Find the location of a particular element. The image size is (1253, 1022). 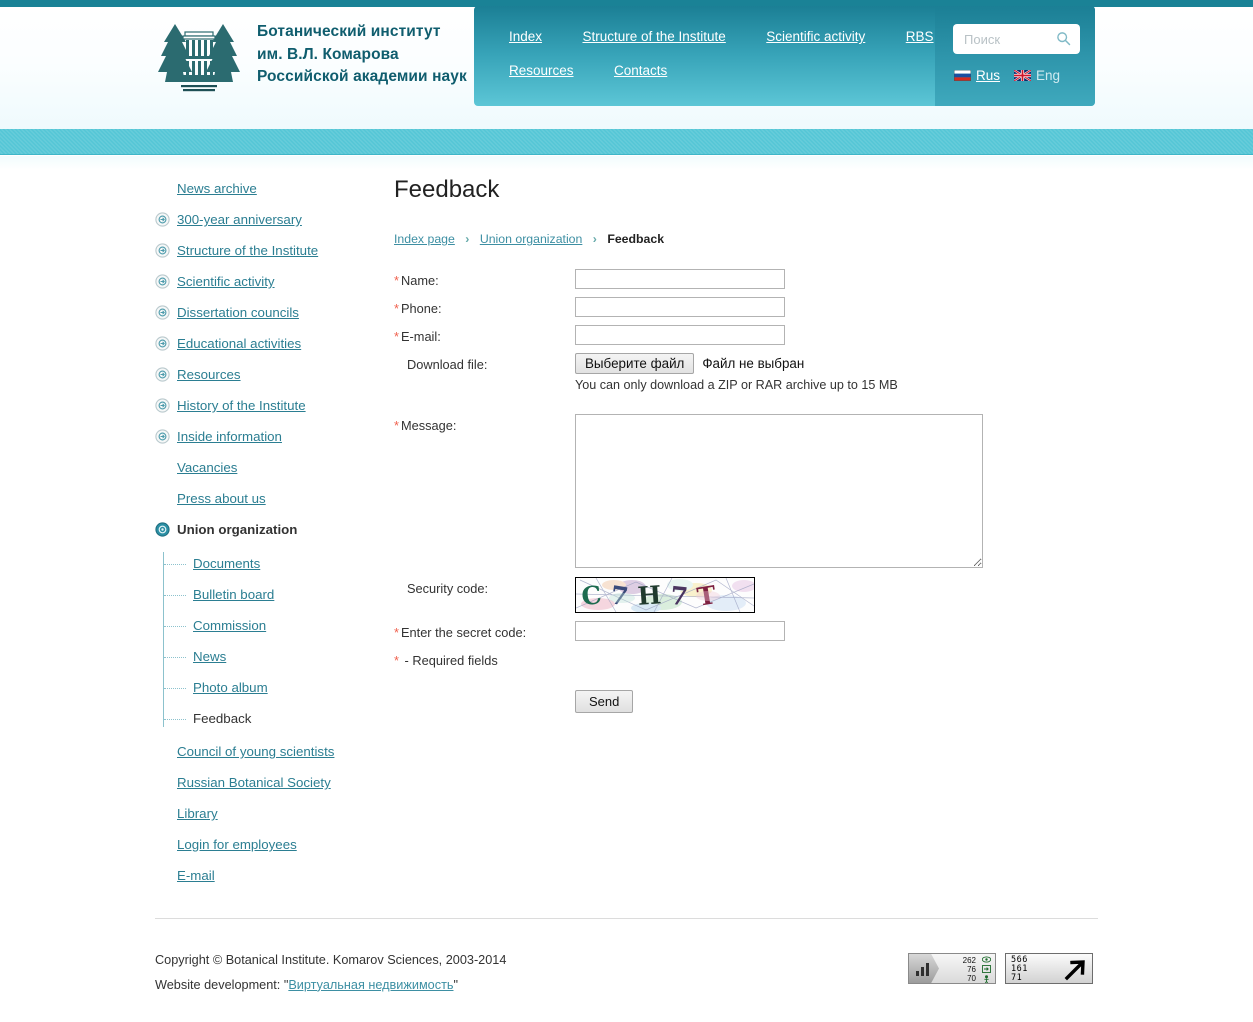

sidebar-item-300-year-anniversary: 300-year anniversary is located at coordinates (267, 226).